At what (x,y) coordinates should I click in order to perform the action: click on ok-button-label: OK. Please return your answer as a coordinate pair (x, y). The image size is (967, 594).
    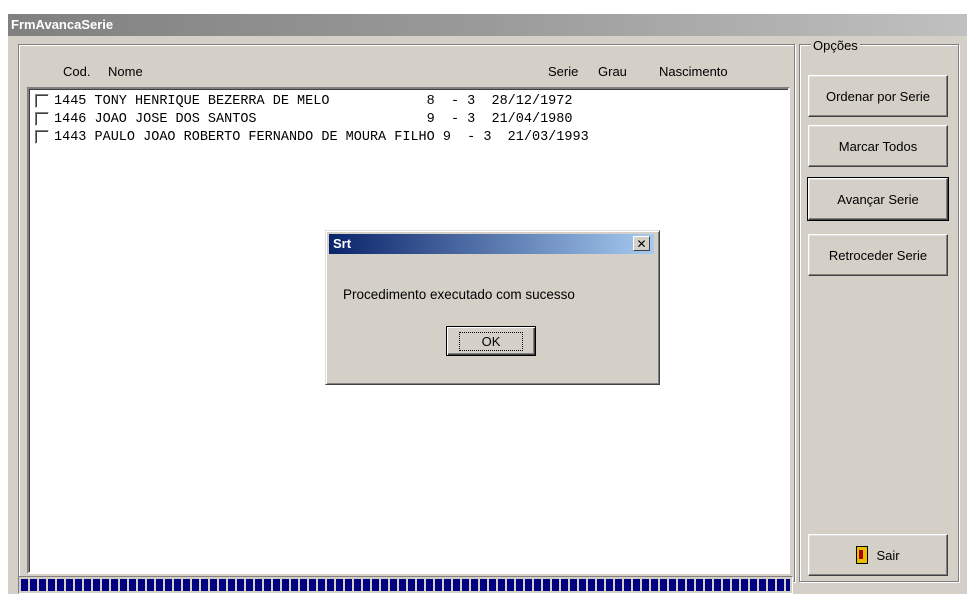
    Looking at the image, I should click on (491, 341).